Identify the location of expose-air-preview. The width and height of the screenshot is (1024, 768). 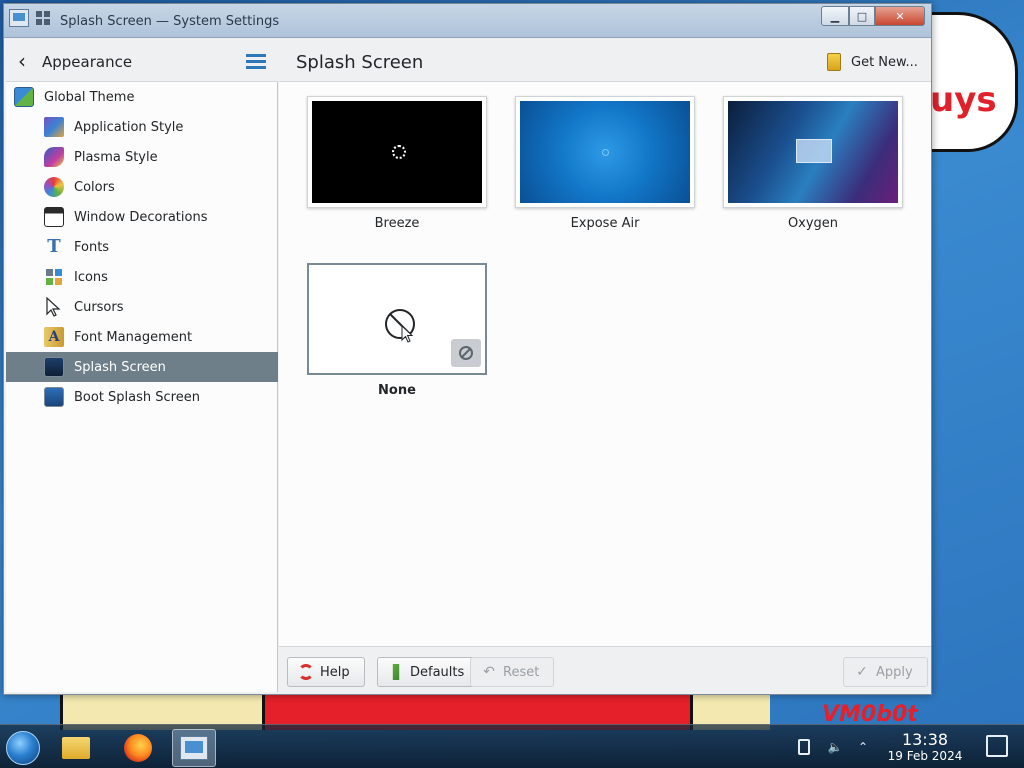
(605, 152).